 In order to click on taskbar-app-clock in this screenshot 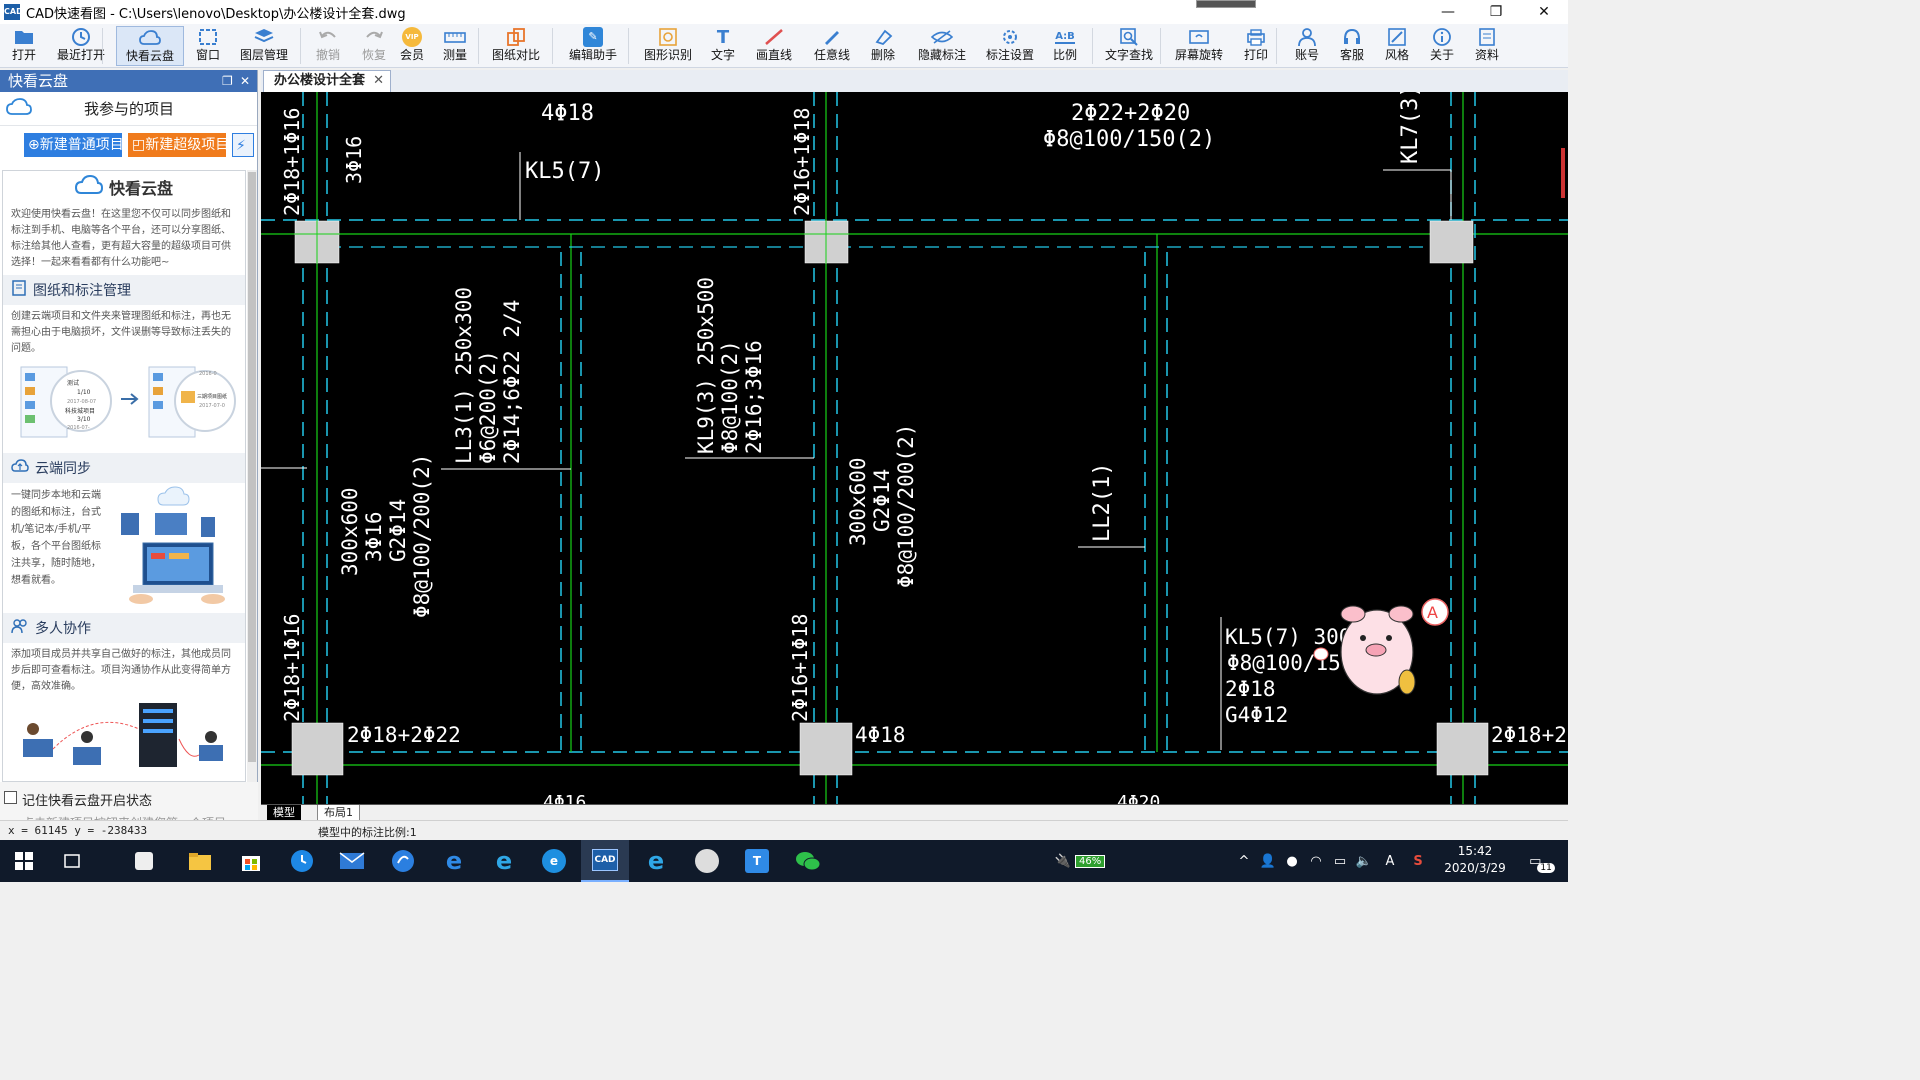, I will do `click(302, 861)`.